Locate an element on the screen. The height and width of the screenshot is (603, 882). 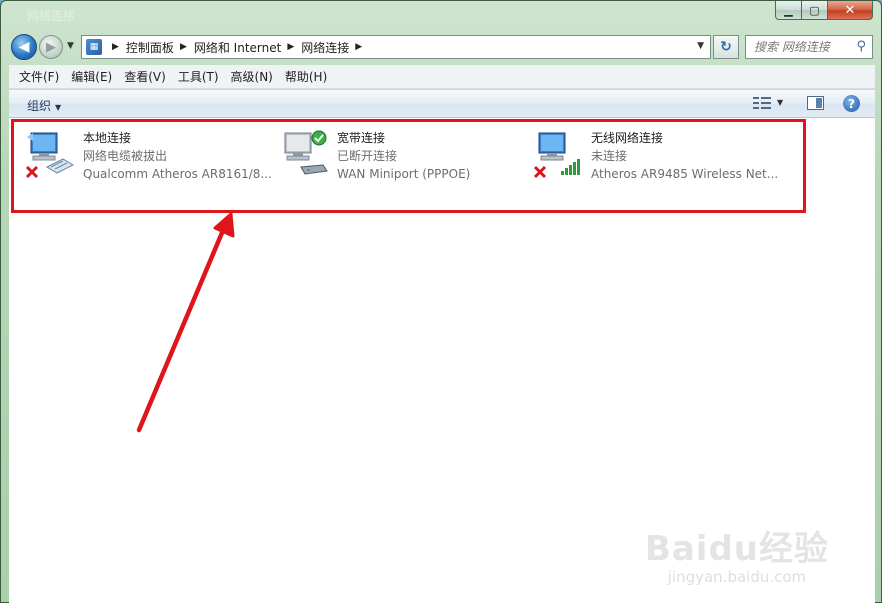
breadcrumb-network-internet: 网络和 Internet is located at coordinates (237, 47).